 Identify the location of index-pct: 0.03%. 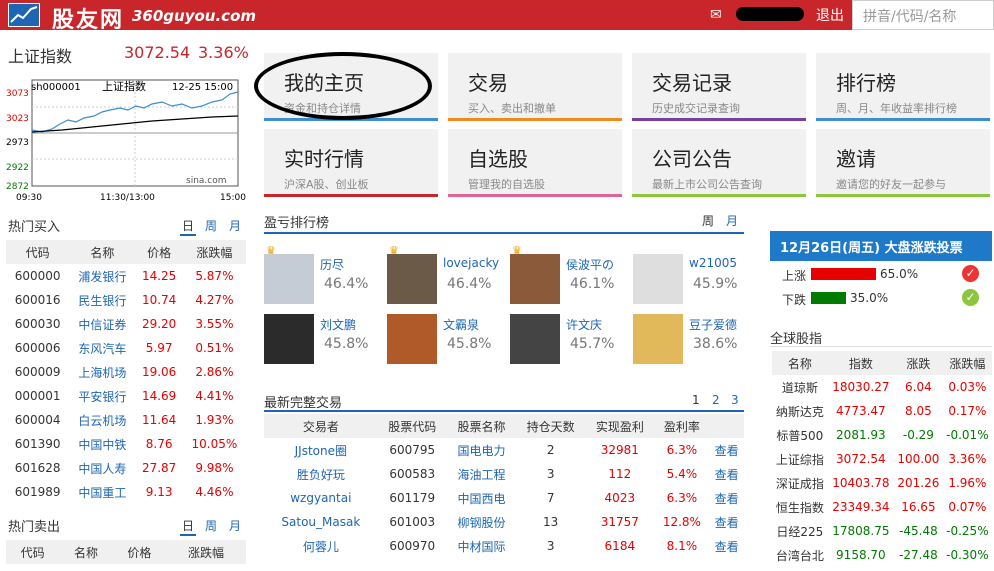
(967, 387).